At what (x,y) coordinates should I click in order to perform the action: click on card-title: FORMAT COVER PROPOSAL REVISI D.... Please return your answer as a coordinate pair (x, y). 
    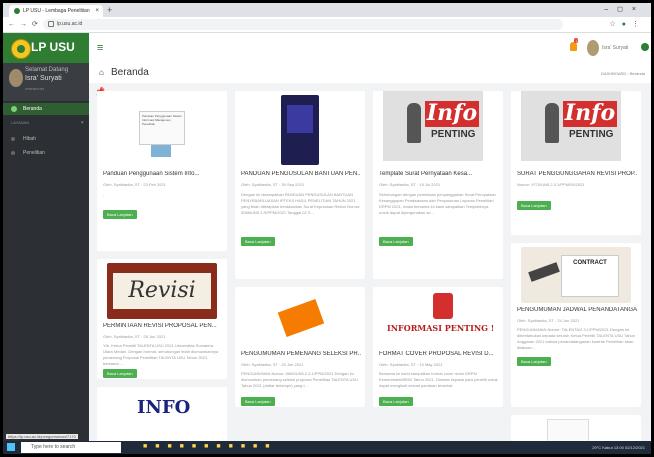
    Looking at the image, I should click on (439, 354).